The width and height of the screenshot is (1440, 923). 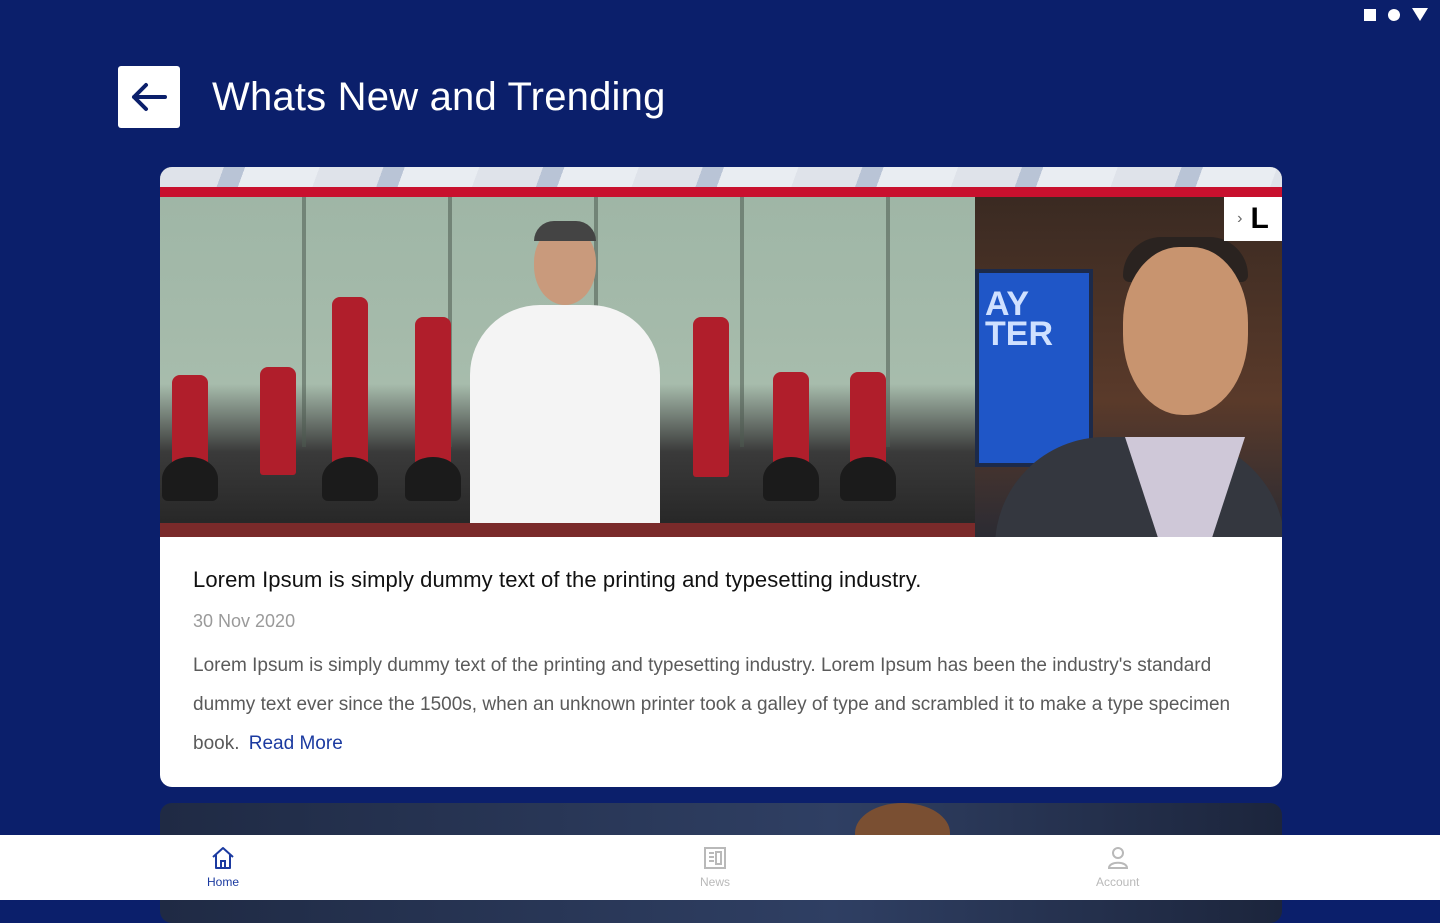 What do you see at coordinates (565, 231) in the screenshot?
I see `instructor-hair` at bounding box center [565, 231].